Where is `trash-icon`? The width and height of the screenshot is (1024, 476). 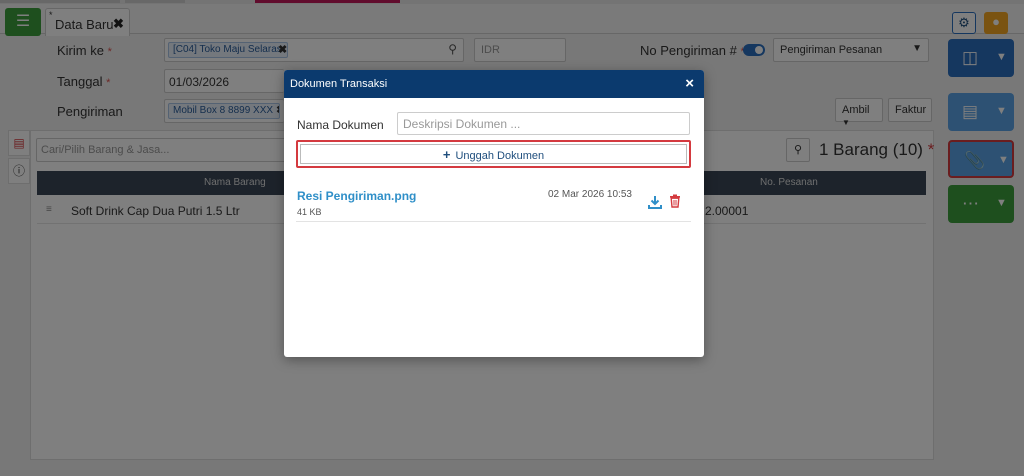 trash-icon is located at coordinates (675, 201).